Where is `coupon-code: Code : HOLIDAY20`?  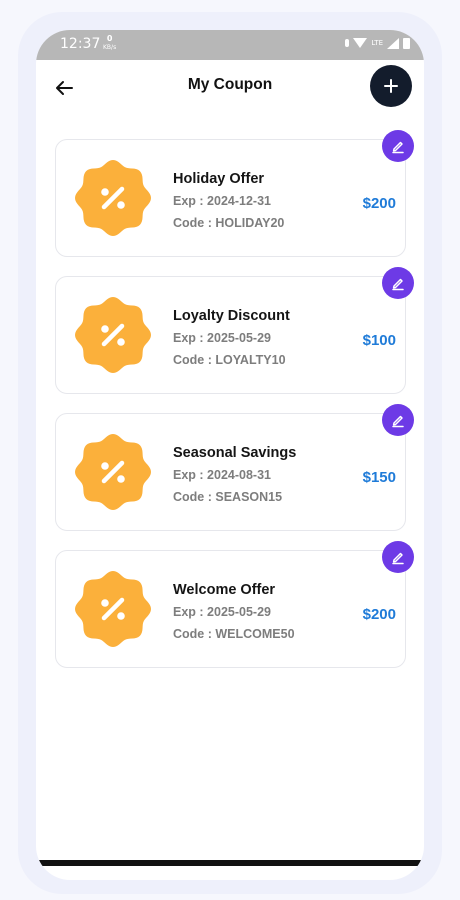 coupon-code: Code : HOLIDAY20 is located at coordinates (228, 223).